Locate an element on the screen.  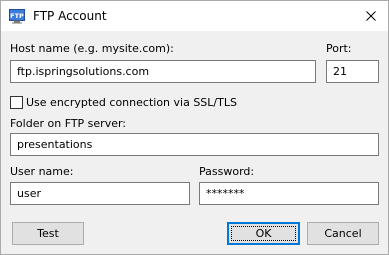
ok-button: OK is located at coordinates (263, 233).